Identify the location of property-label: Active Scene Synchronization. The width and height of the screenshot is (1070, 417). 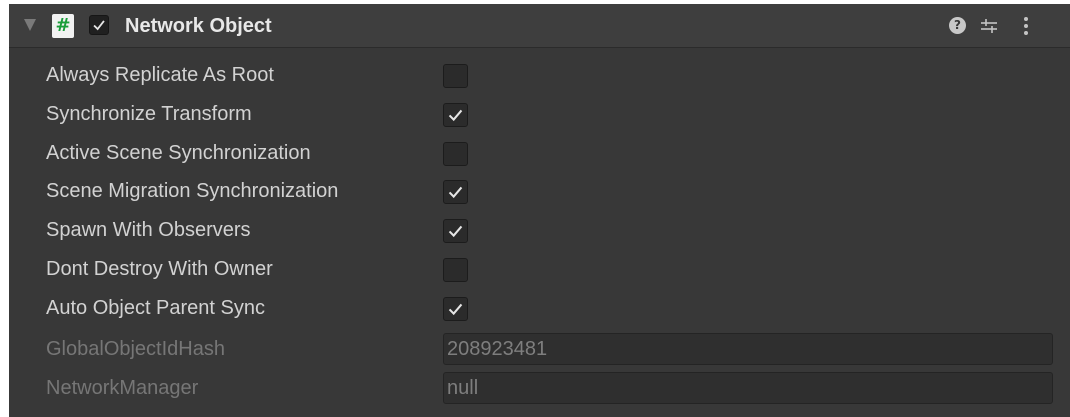
(178, 153).